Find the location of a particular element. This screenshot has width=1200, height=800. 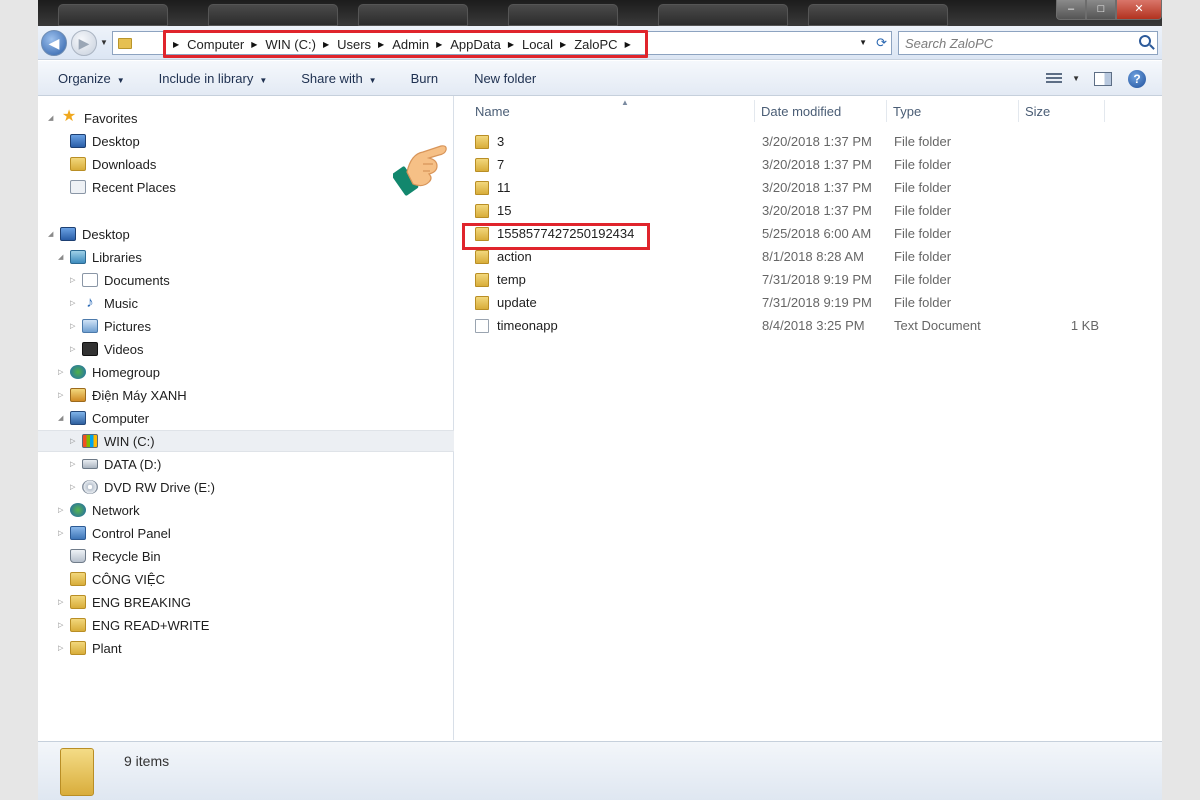

breadcrumb-admin: Admin ▶ is located at coordinates (421, 44).